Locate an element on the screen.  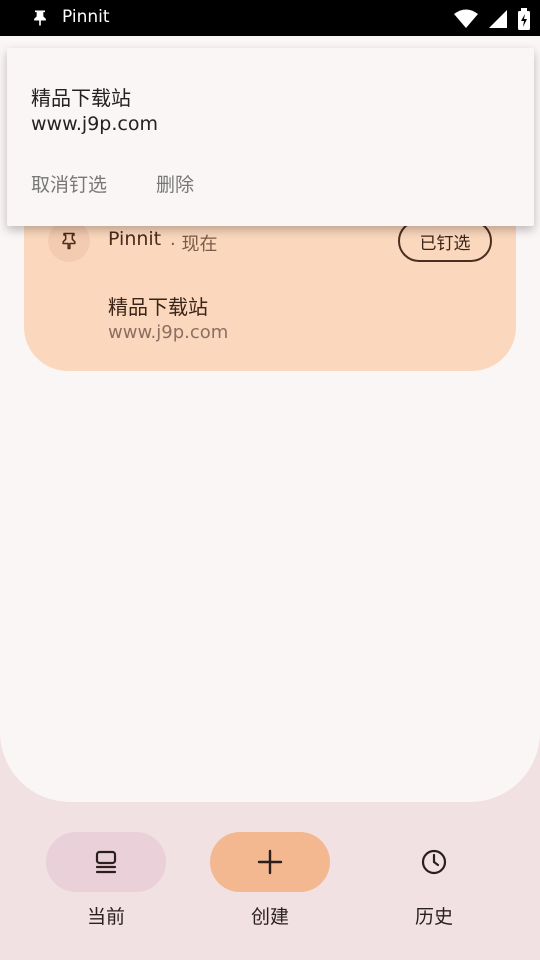
nav-item-create: 创建 is located at coordinates (270, 880).